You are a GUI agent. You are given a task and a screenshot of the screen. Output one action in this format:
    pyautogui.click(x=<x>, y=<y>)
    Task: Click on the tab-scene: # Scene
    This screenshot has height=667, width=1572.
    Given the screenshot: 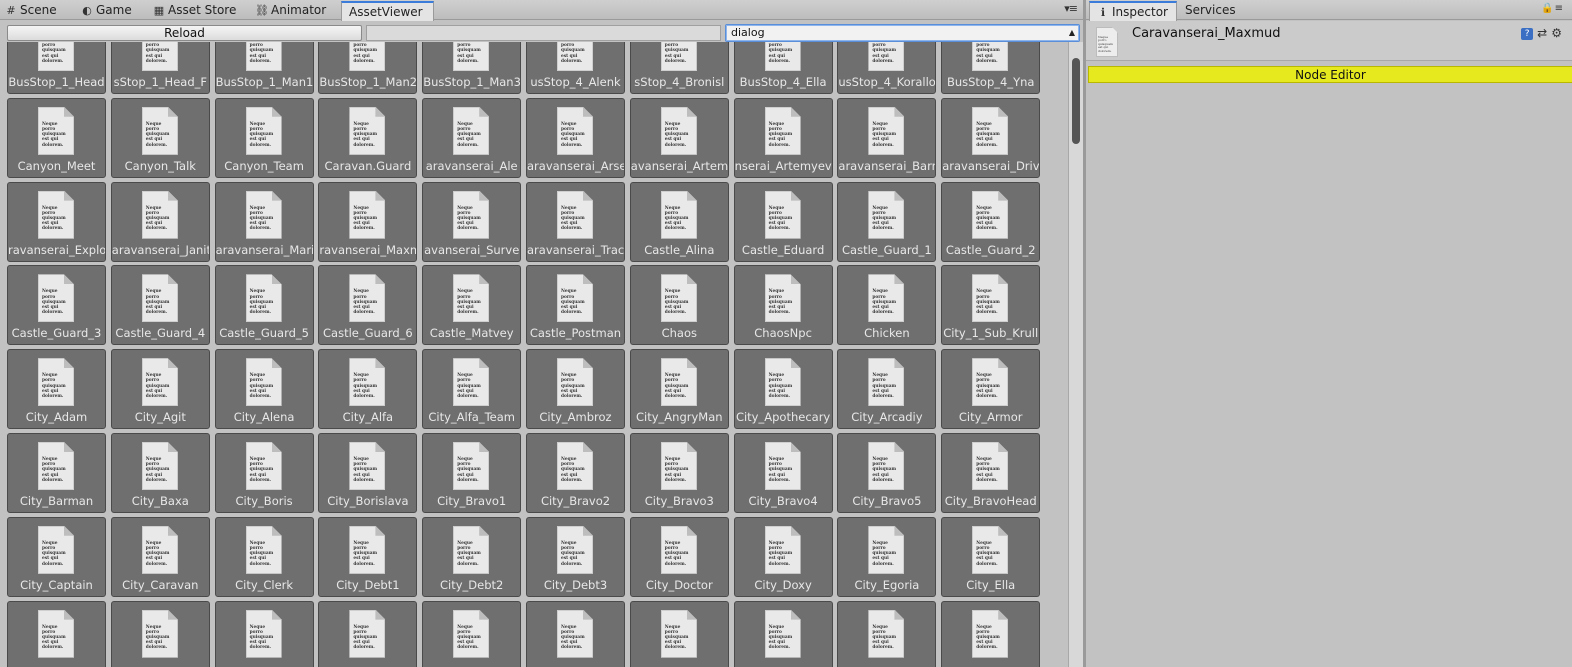 What is the action you would take?
    pyautogui.click(x=34, y=10)
    